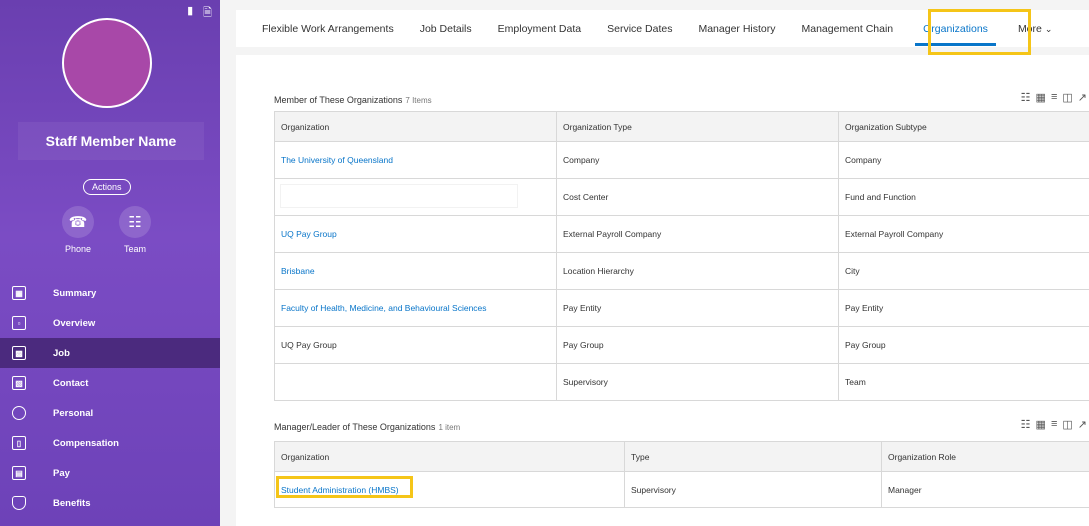 This screenshot has width=1089, height=526. I want to click on team-action: ☷ Team, so click(135, 230).